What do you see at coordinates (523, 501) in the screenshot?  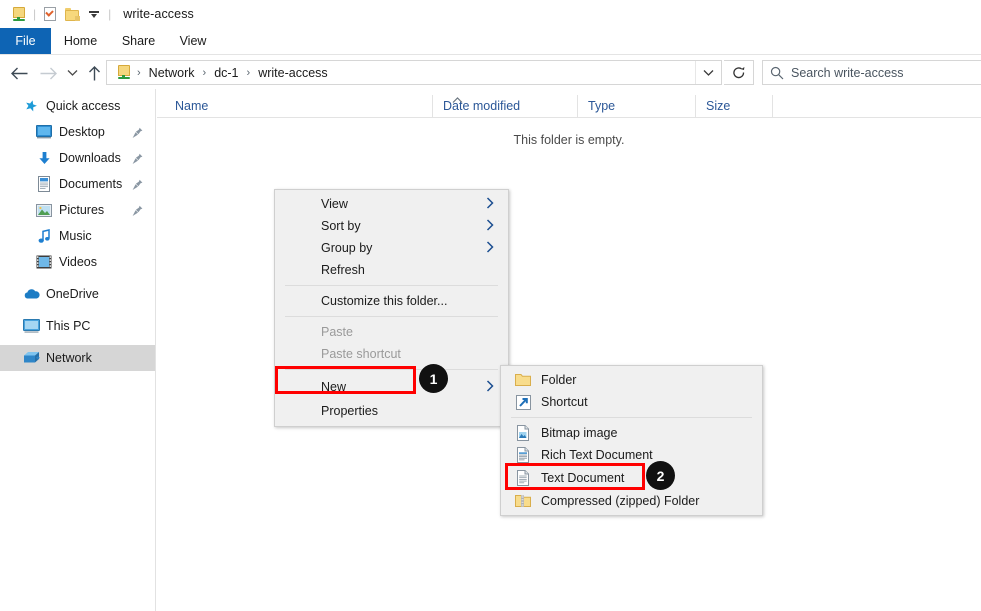 I see `zipped-folder-icon` at bounding box center [523, 501].